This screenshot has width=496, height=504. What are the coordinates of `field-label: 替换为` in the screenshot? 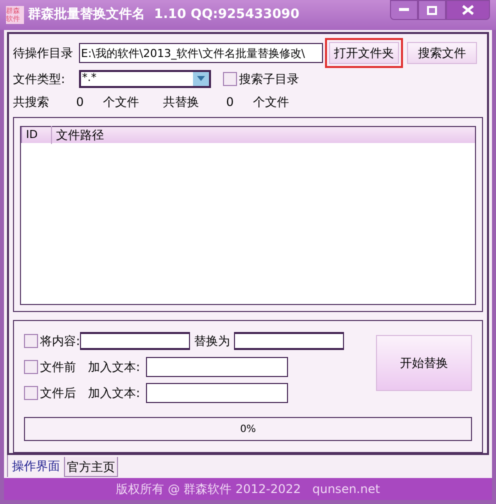 It's located at (212, 341).